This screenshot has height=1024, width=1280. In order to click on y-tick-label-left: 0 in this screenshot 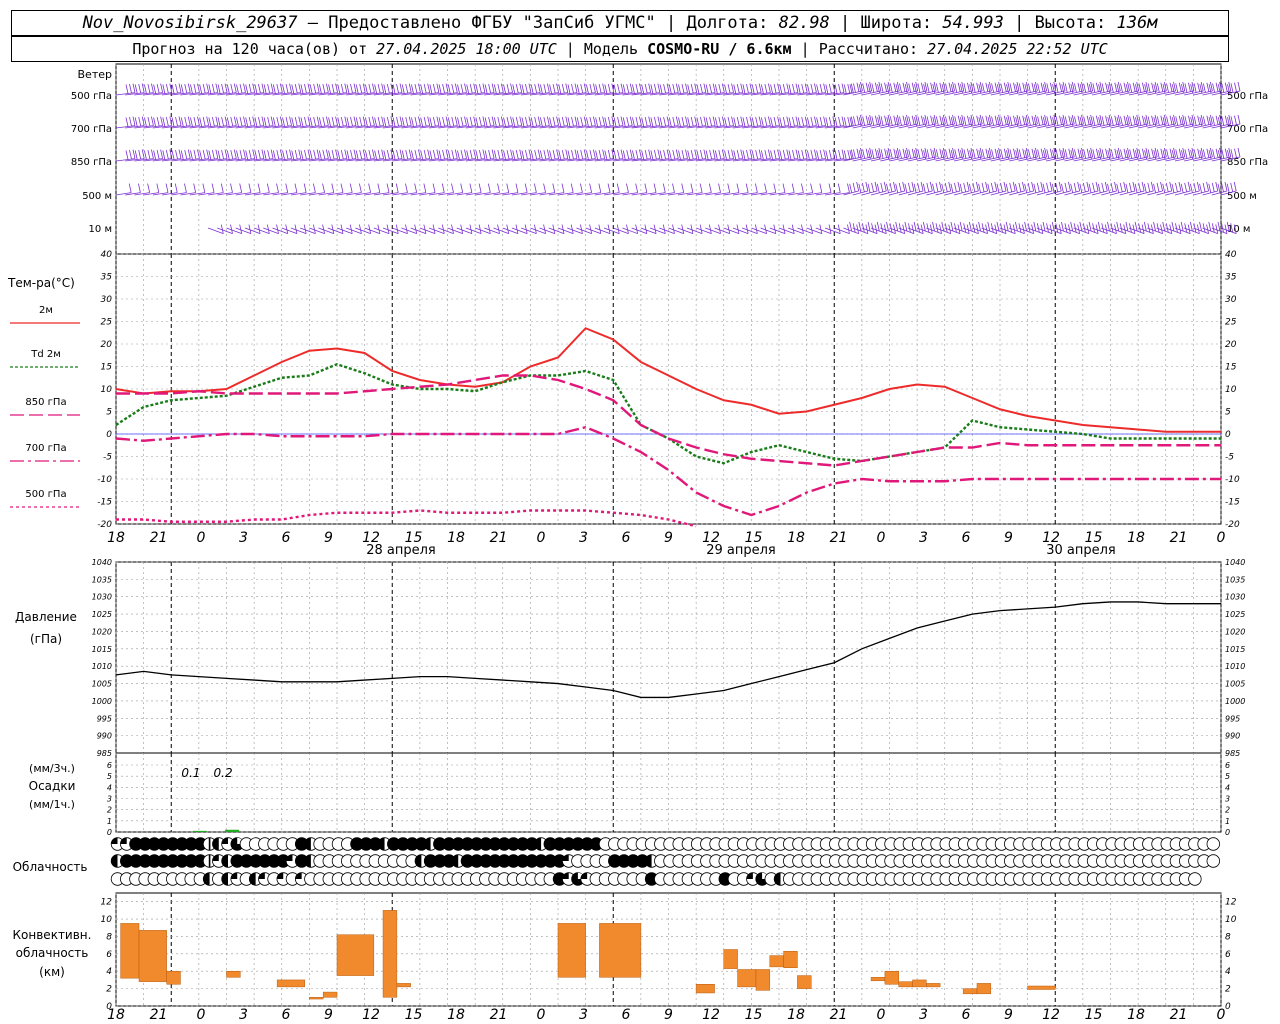, I will do `click(109, 832)`.